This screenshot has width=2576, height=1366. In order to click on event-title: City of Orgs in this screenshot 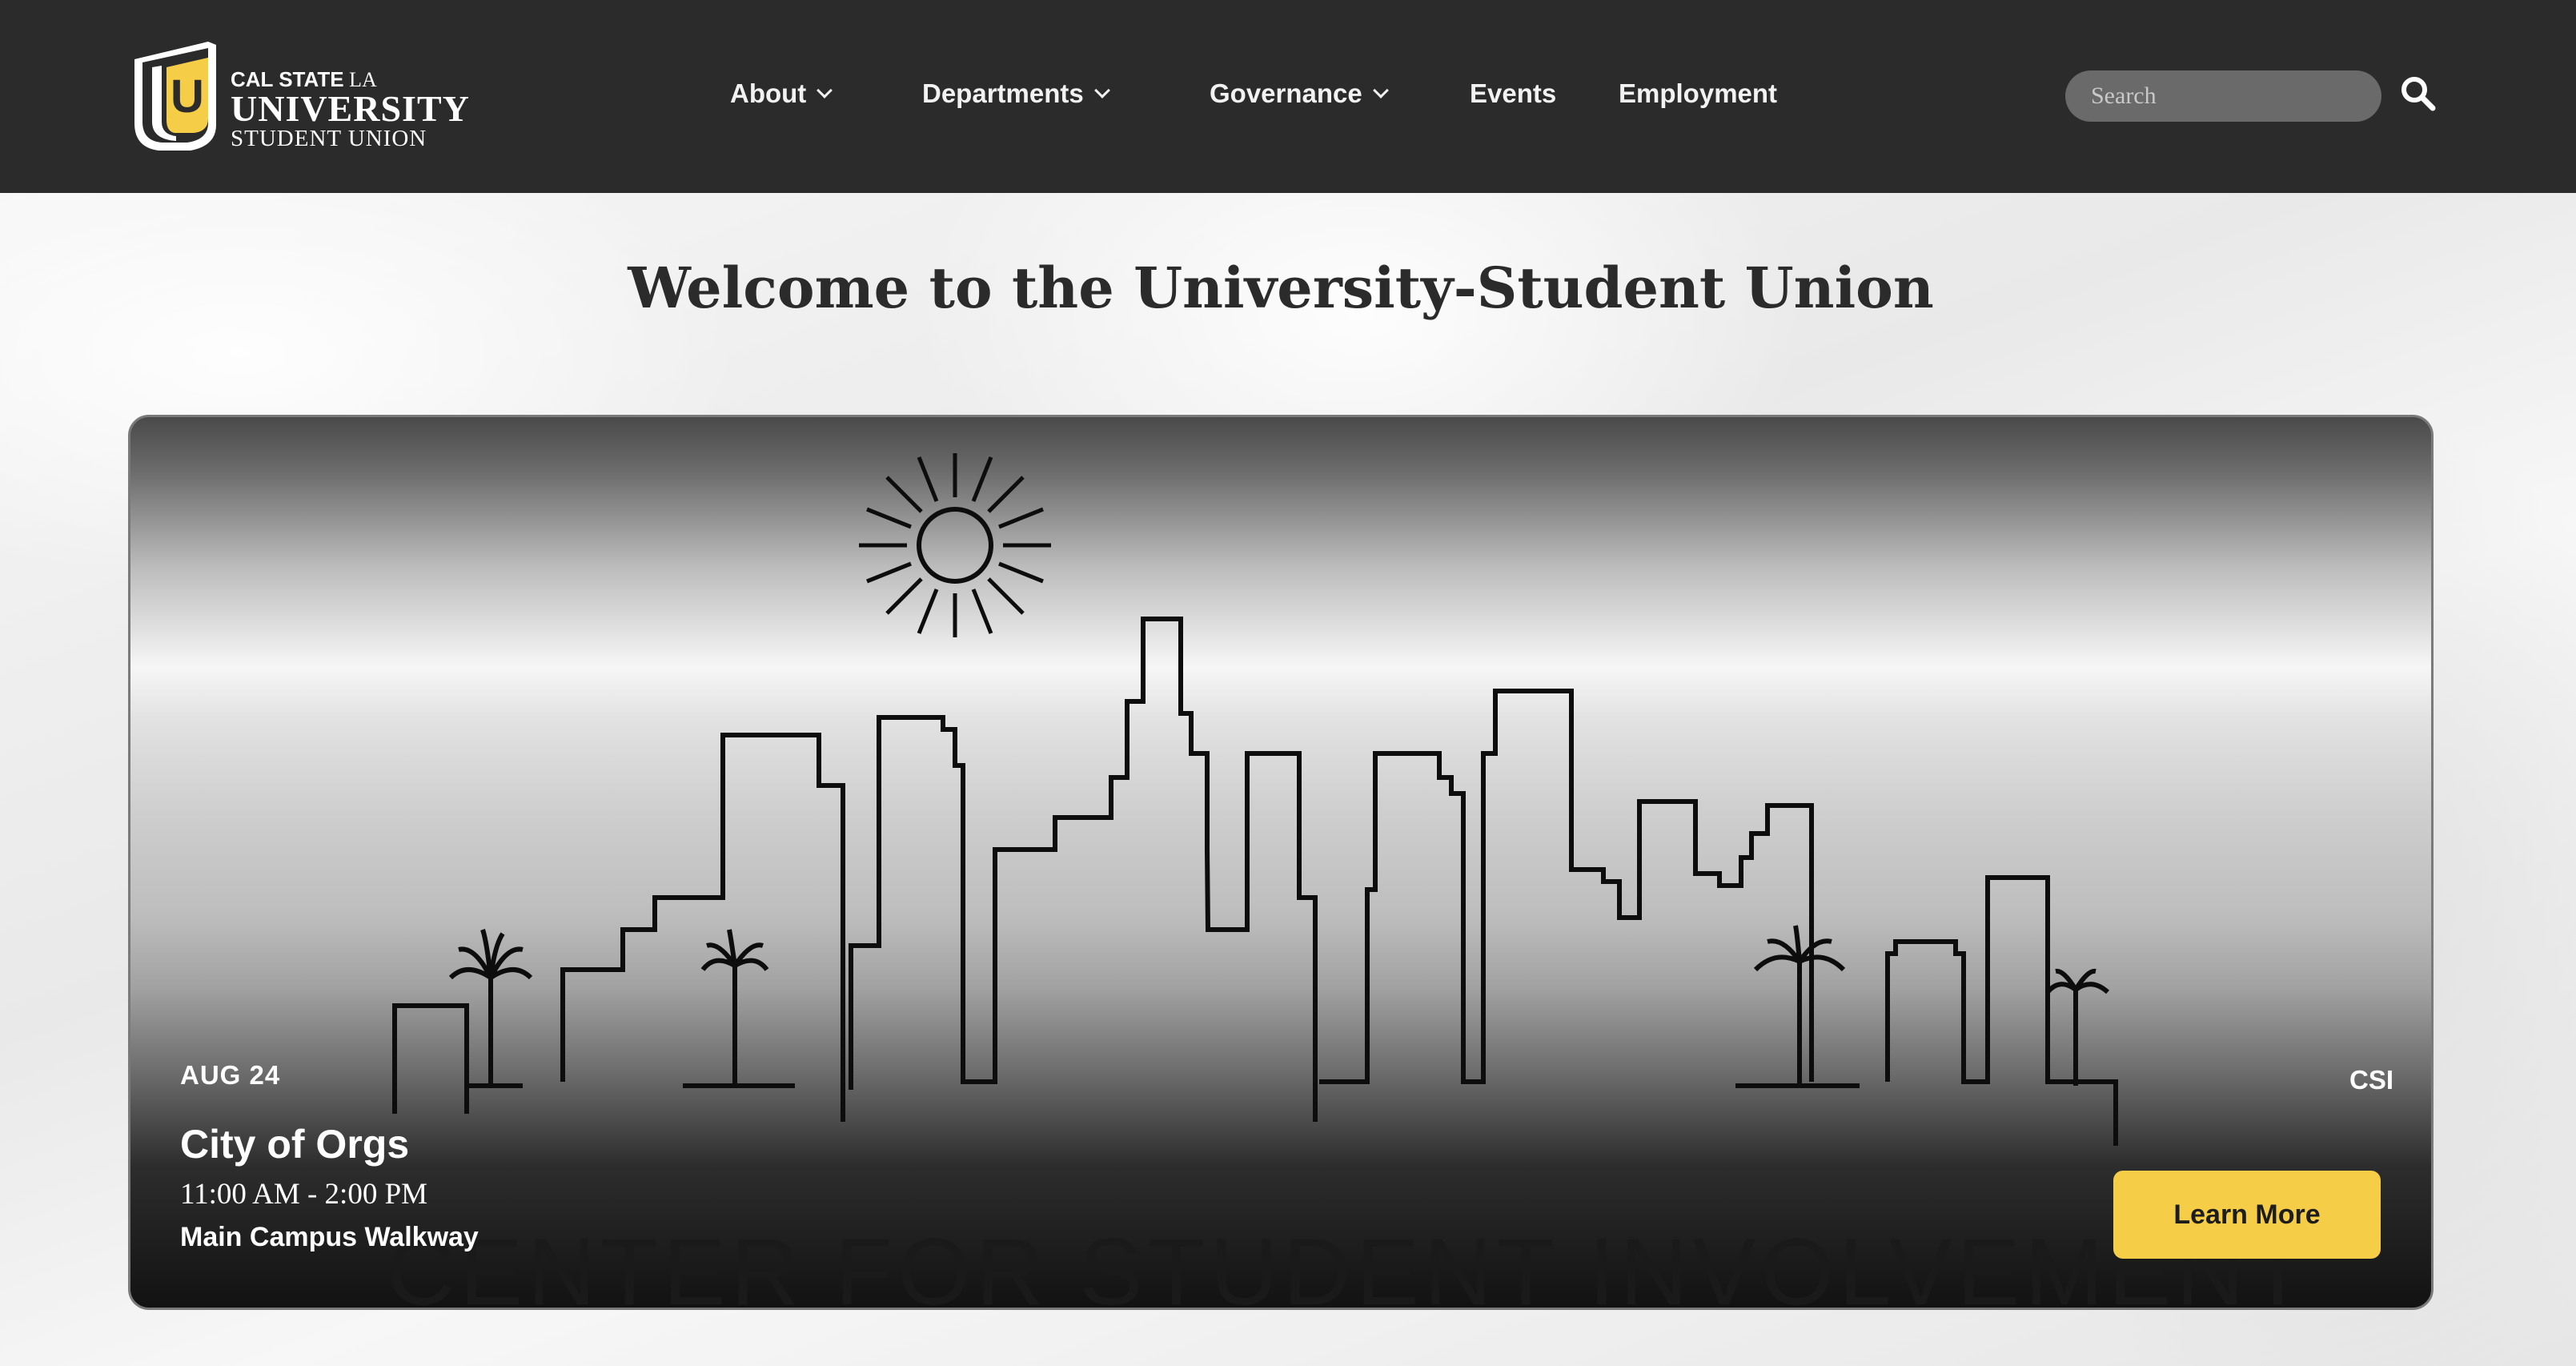, I will do `click(295, 1144)`.